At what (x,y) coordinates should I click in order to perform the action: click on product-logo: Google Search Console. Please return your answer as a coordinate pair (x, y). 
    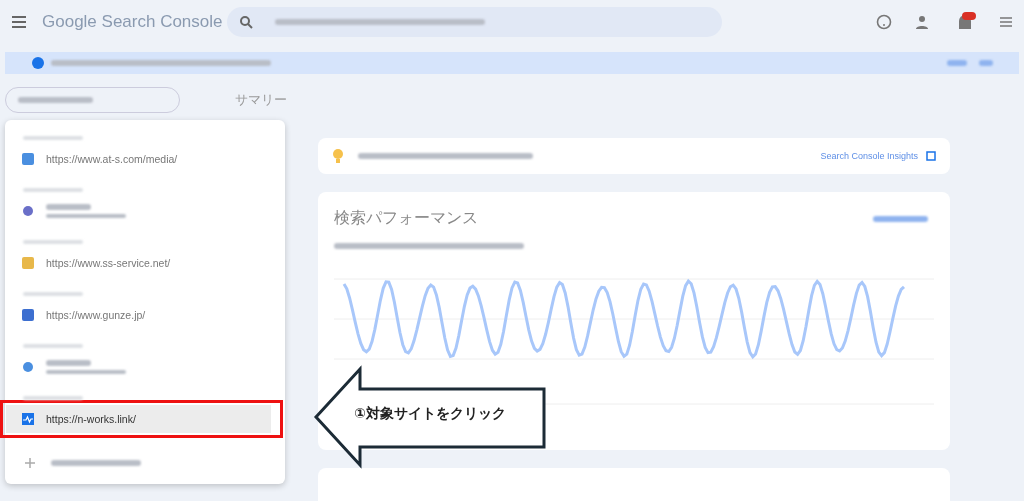
    Looking at the image, I should click on (133, 22).